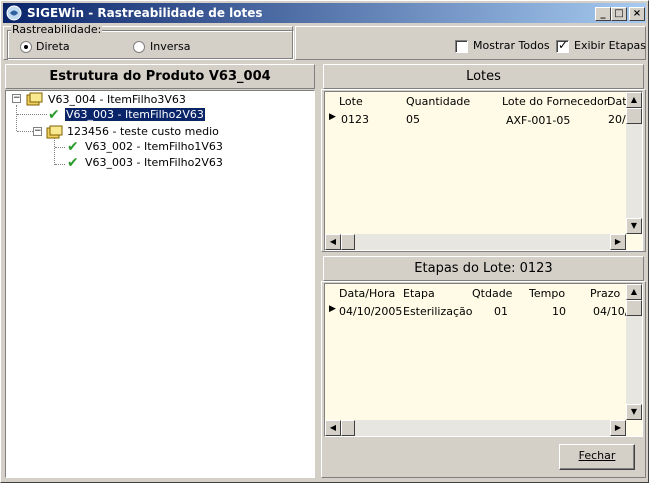 The width and height of the screenshot is (649, 483). What do you see at coordinates (139, 47) in the screenshot?
I see `inversa-radio` at bounding box center [139, 47].